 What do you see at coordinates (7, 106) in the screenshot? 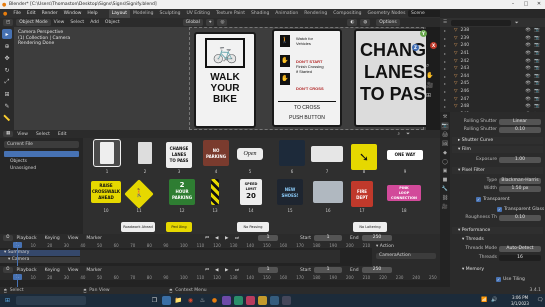
I see `annotate-icon: ✎` at bounding box center [7, 106].